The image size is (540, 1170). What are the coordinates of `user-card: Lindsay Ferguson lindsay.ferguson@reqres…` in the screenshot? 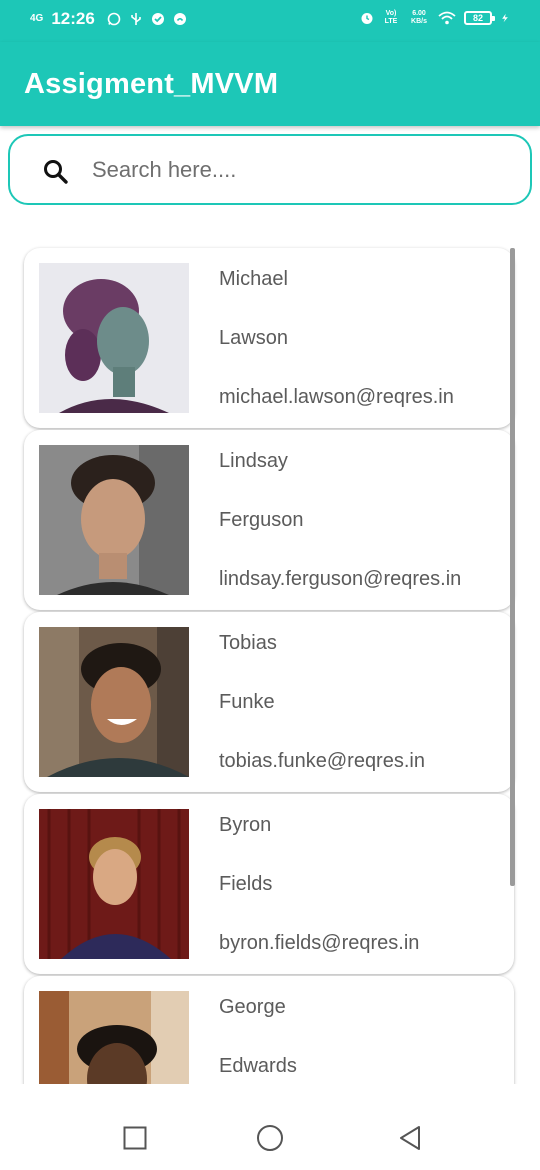 It's located at (269, 520).